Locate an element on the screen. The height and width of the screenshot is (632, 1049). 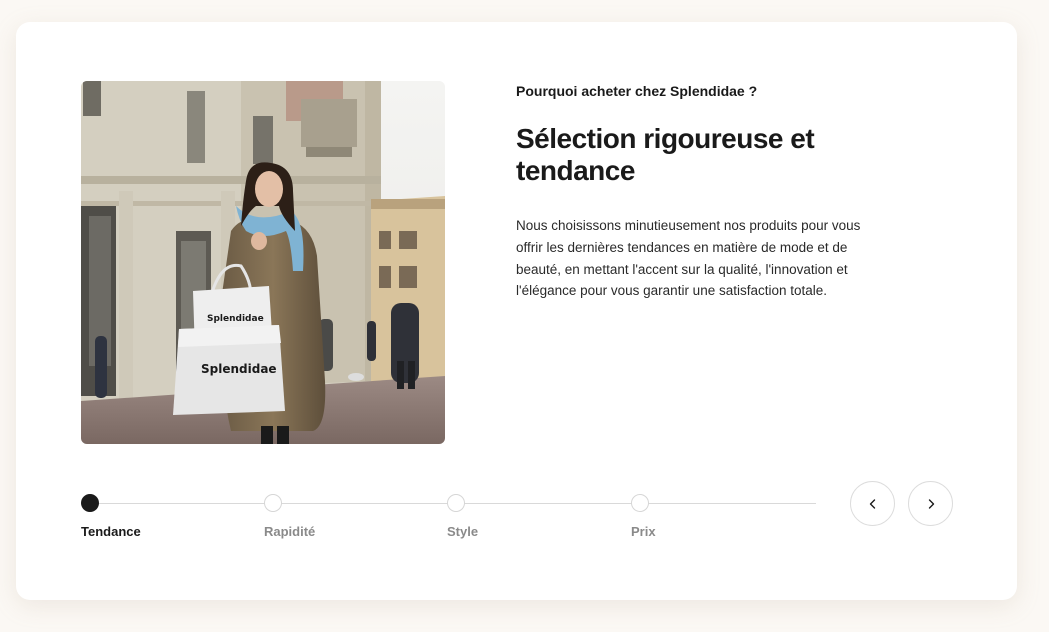
chevron-right-icon is located at coordinates (931, 503).